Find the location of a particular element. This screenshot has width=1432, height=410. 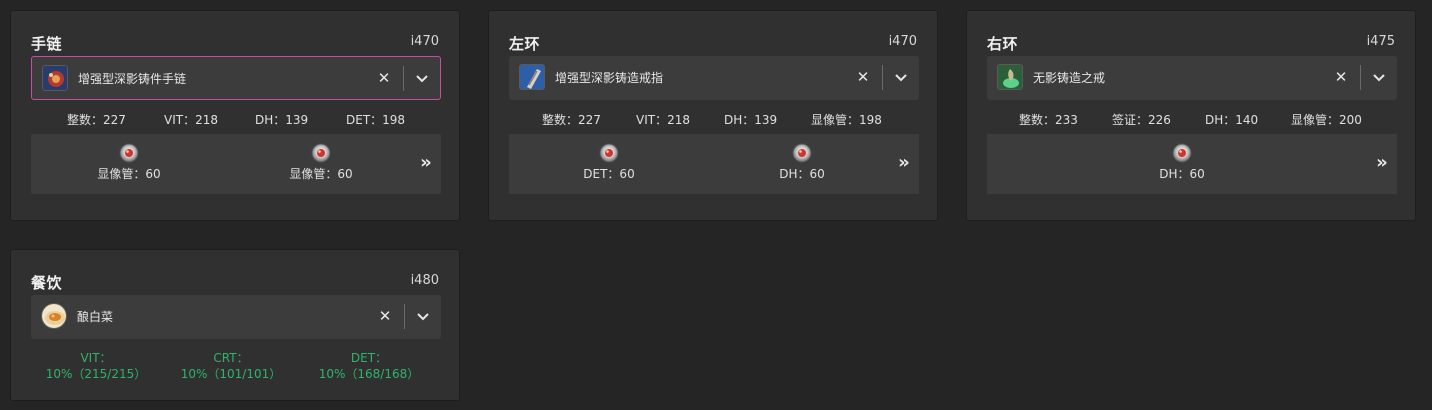

item-stats: 整数：233 签证：226 DH：140 显像管：200 is located at coordinates (1192, 119).